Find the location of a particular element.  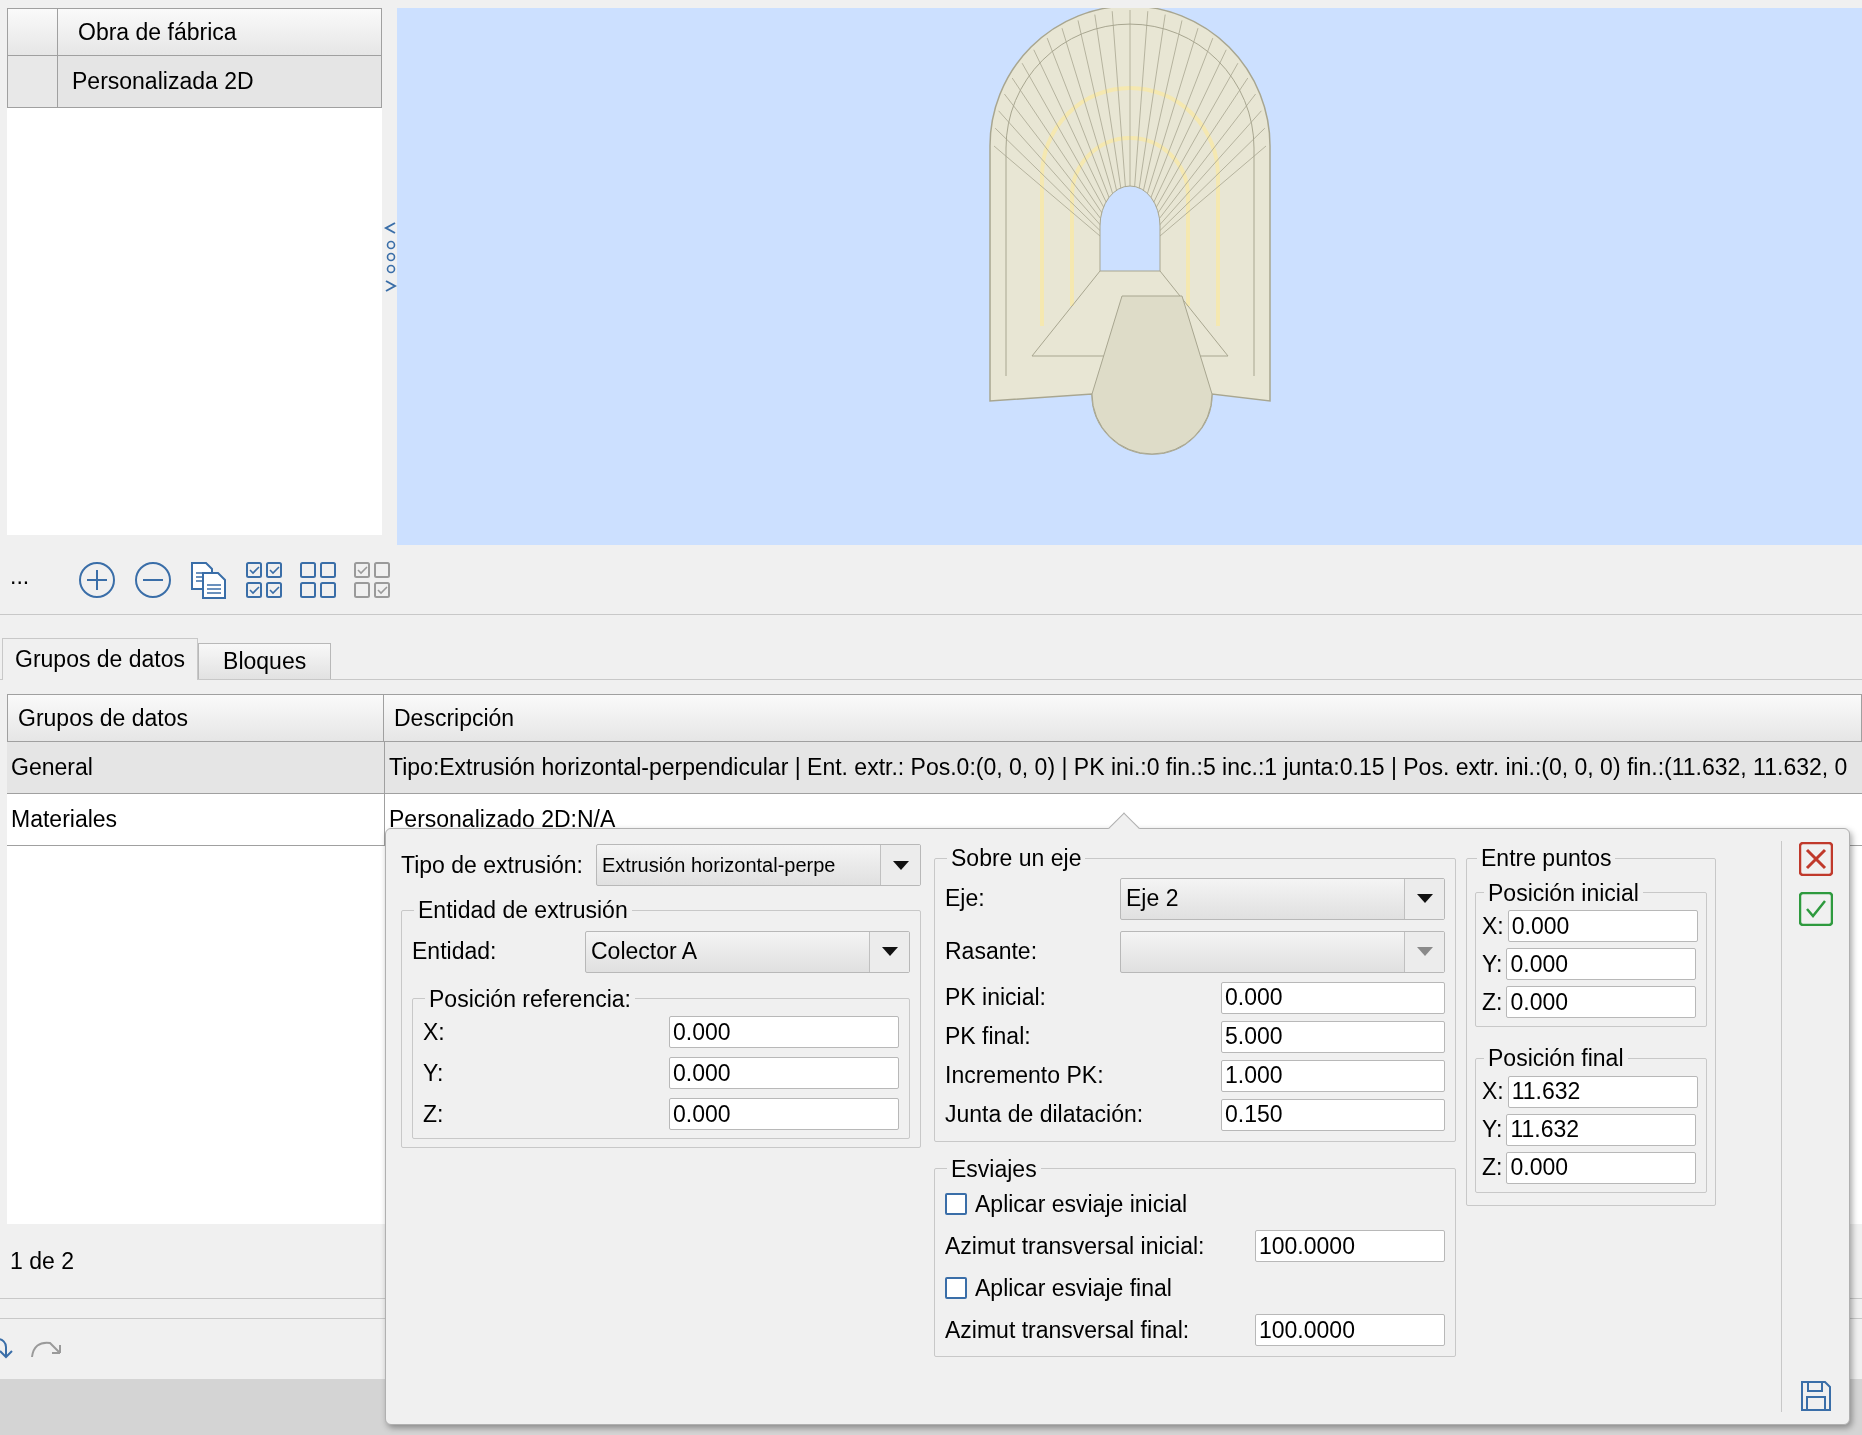

page-counter: 1 de 2 is located at coordinates (42, 1261).